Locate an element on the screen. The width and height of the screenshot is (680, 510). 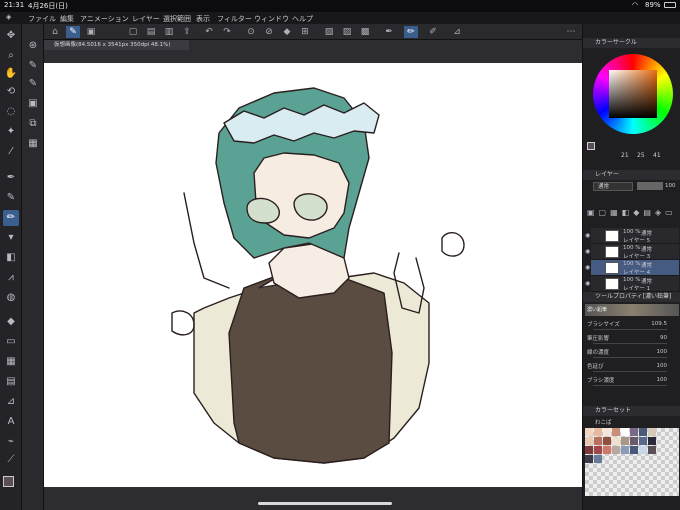
layer-name: レイヤー 4 is located at coordinates (637, 273).